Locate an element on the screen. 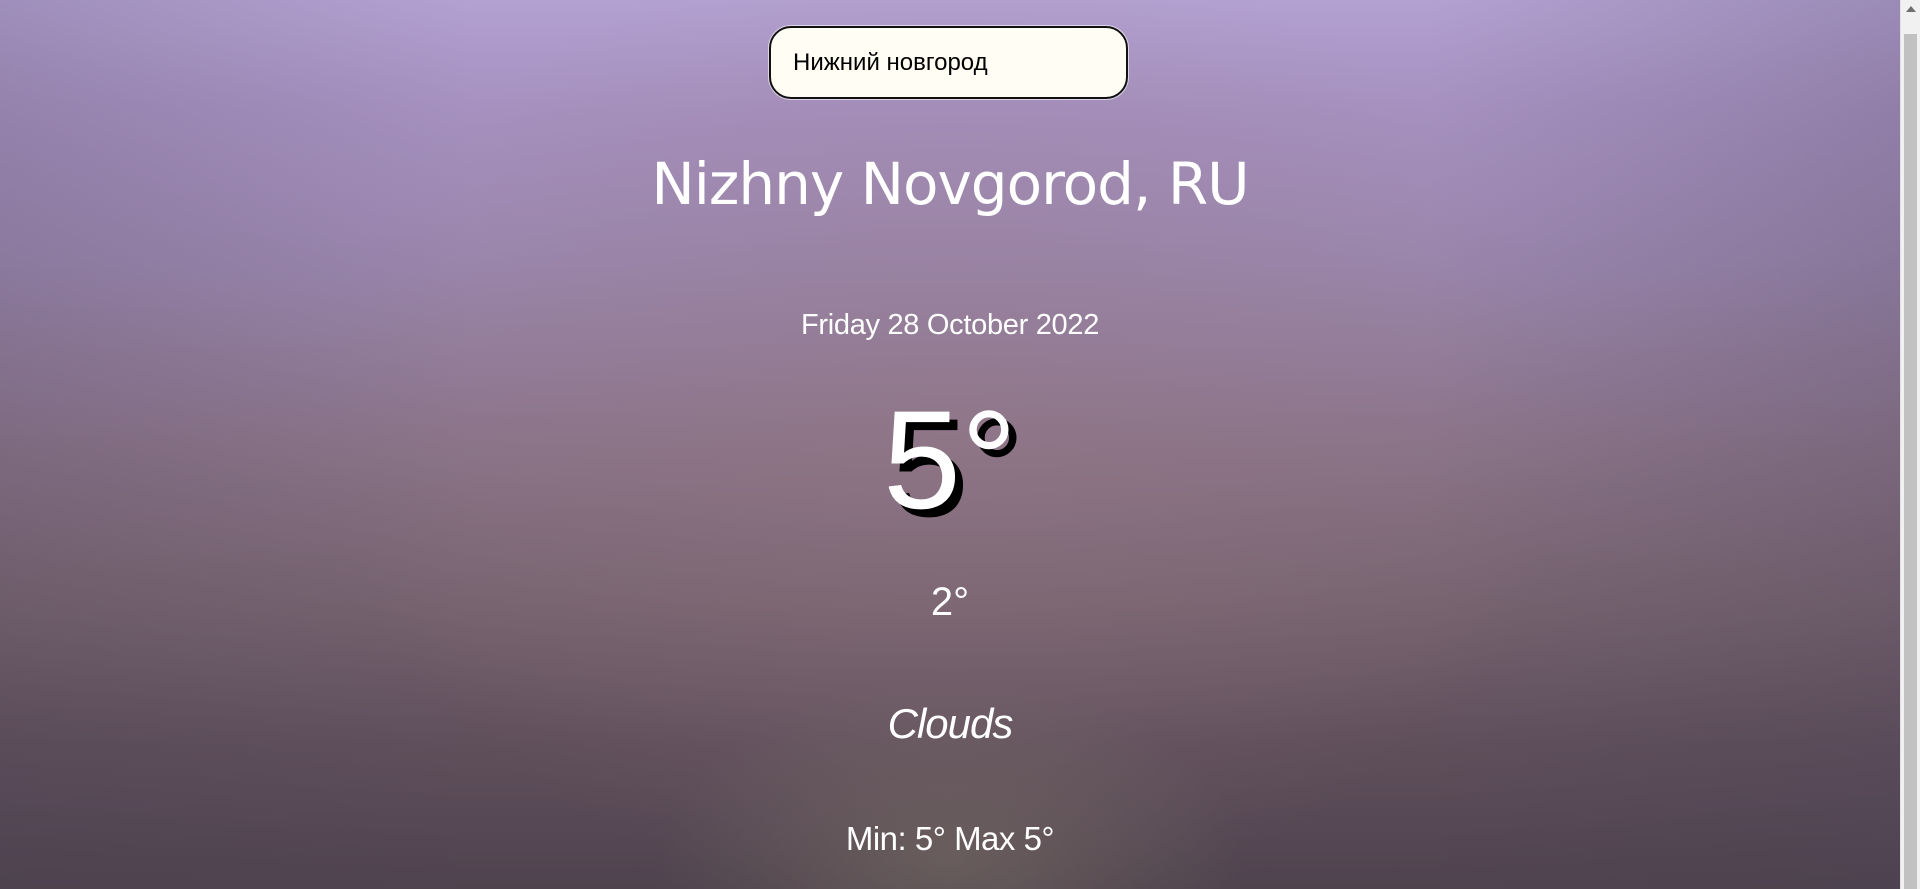  triangle-up-icon is located at coordinates (1911, 9).